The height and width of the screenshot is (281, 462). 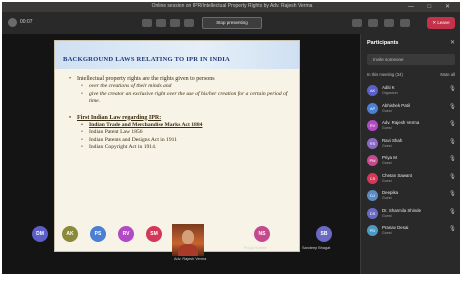 I want to click on meeting-toolbar: 00:07 Stop presenting ✕ Leave, so click(x=231, y=23).